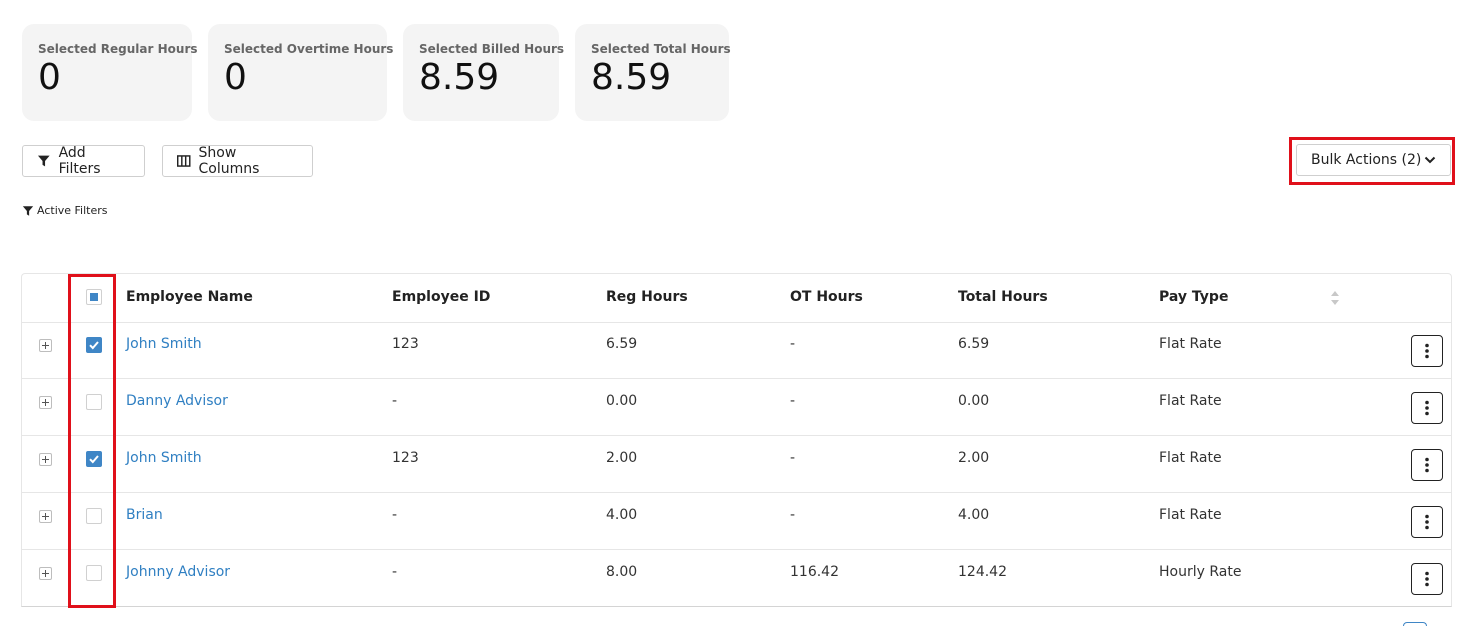  What do you see at coordinates (177, 401) in the screenshot?
I see `employee-name-link: Danny Advisor` at bounding box center [177, 401].